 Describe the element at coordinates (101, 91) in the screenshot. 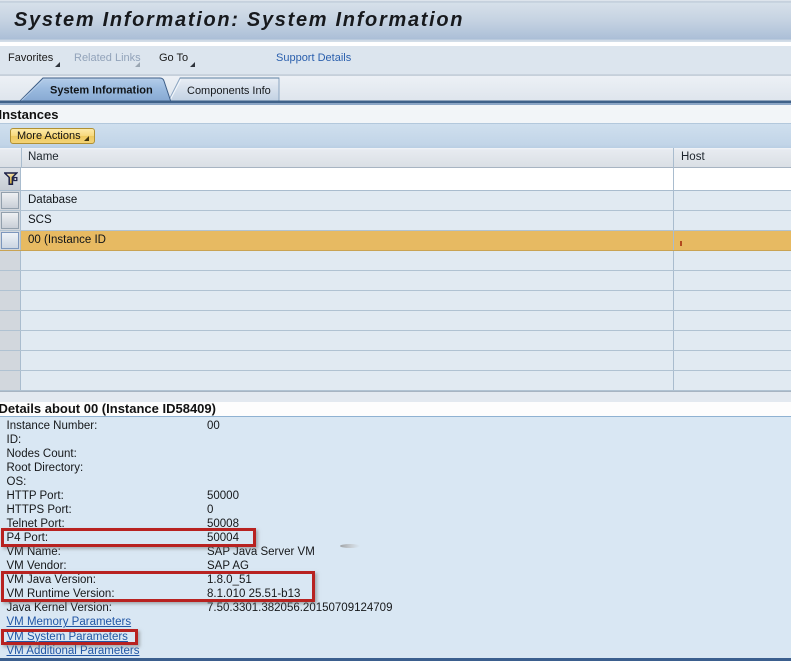

I see `svg-text: System Information` at that location.